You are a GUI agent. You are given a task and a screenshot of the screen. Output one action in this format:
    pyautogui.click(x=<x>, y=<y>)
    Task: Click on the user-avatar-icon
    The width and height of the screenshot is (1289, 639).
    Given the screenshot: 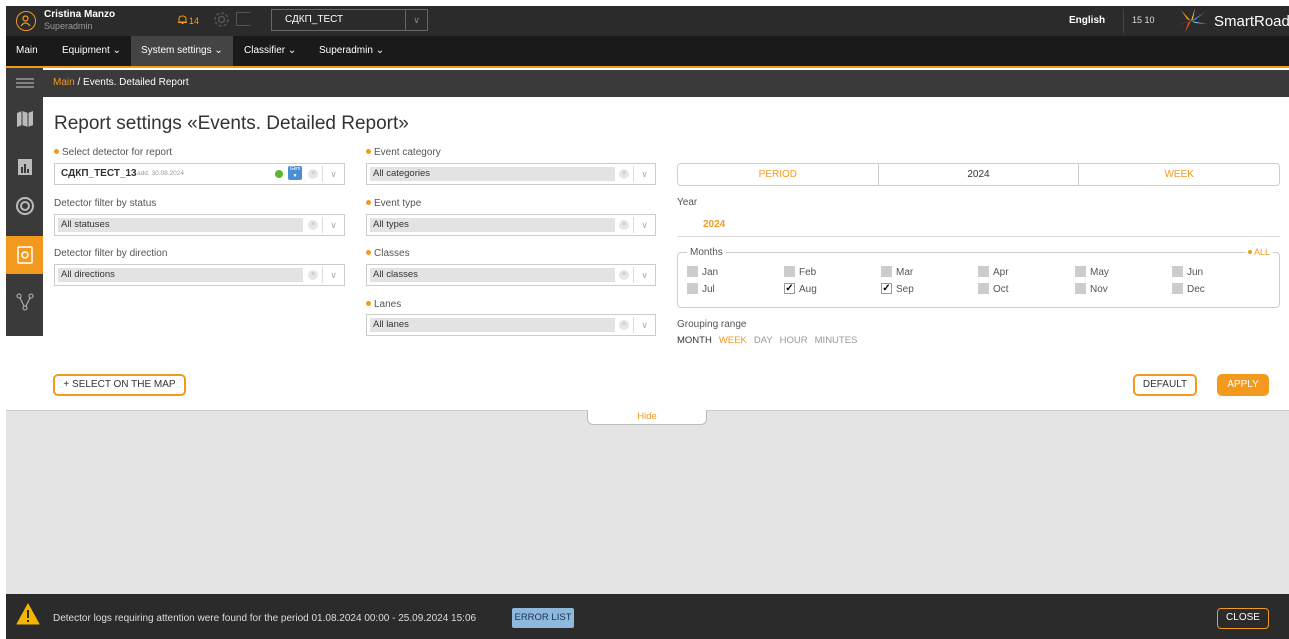 What is the action you would take?
    pyautogui.click(x=26, y=21)
    